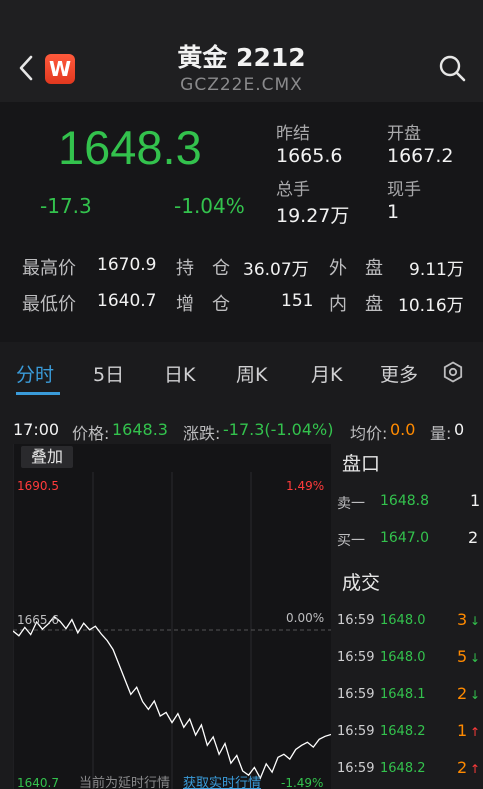  I want to click on page-subtitle: GCZ22E.CMX, so click(241, 85).